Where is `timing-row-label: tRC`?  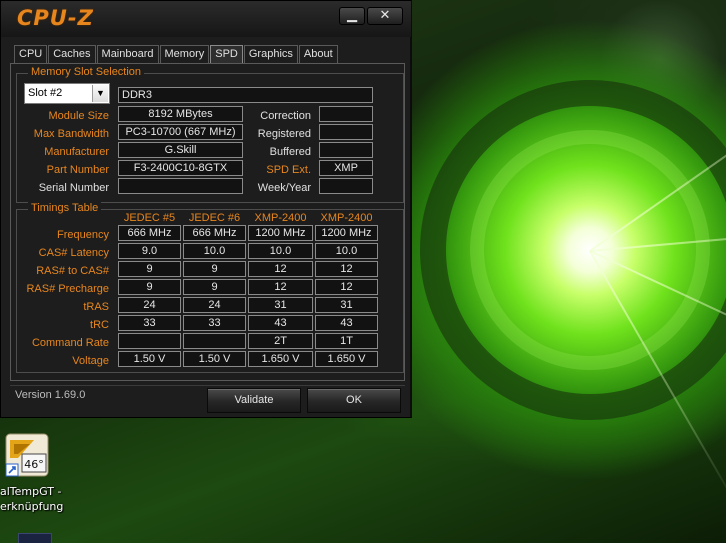
timing-row-label: tRC is located at coordinates (99, 325).